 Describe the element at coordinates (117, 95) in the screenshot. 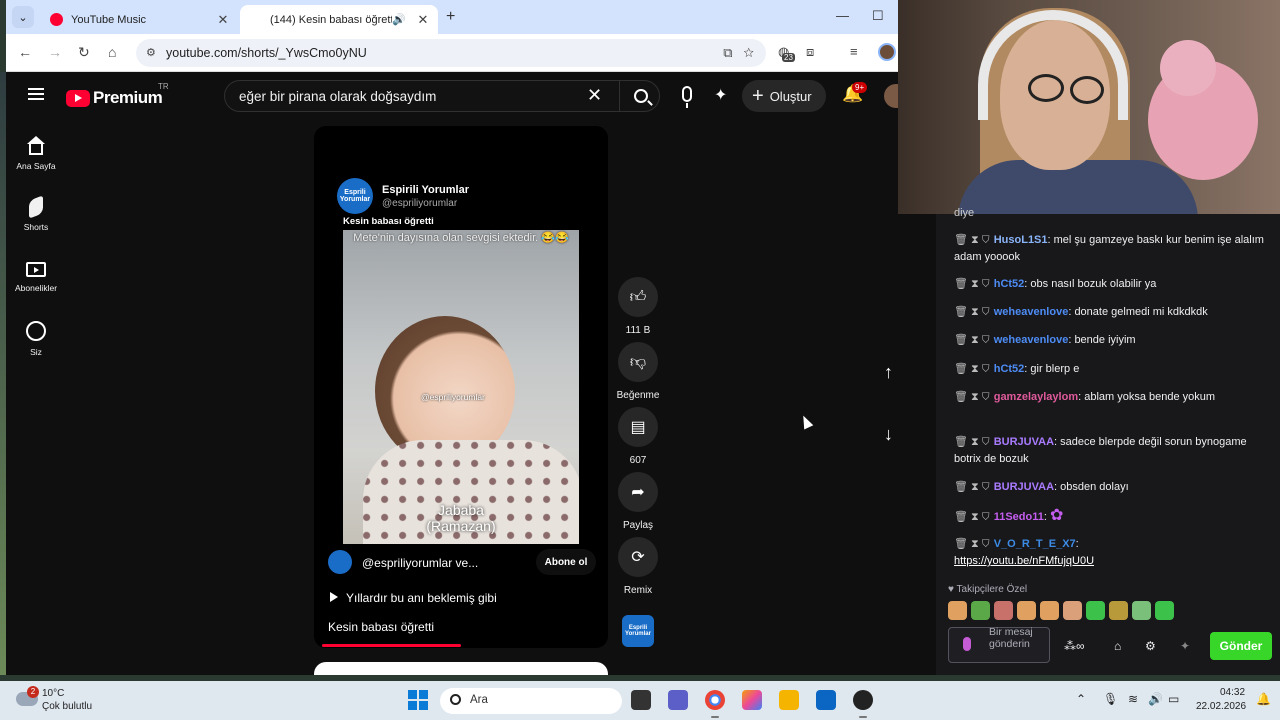

I see `youtube-logo: Premium TR` at that location.